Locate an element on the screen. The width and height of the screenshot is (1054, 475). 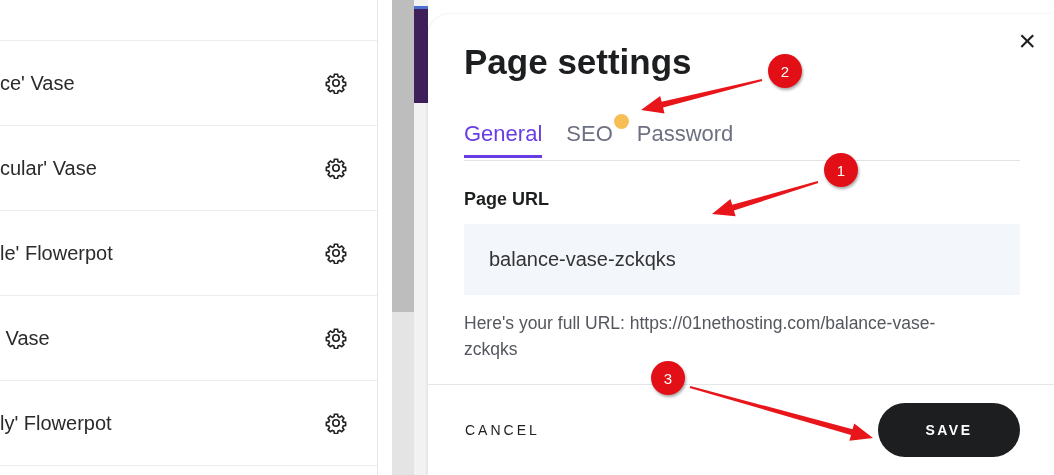
cancel-button: CANCEL is located at coordinates (502, 430).